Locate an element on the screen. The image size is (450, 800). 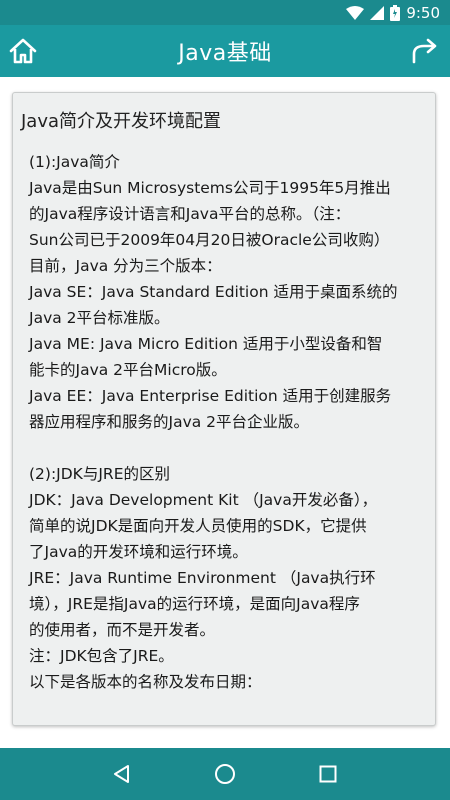
article-line: JRE：Java Runtime Environment （Java执行环 is located at coordinates (202, 578).